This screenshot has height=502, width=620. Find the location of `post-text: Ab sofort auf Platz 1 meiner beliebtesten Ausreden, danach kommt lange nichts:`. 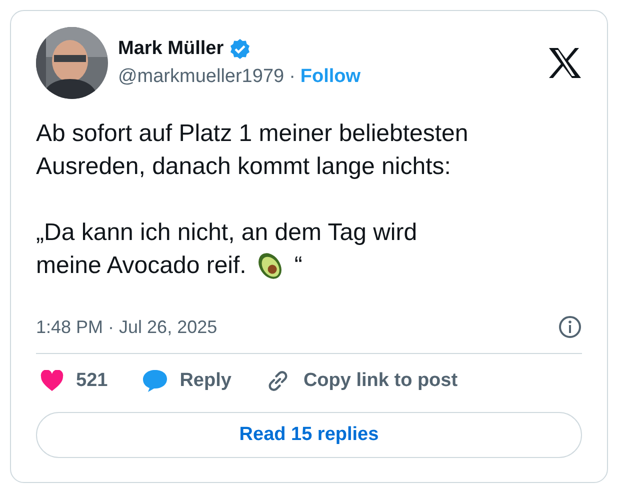

post-text: Ab sofort auf Platz 1 meiner beliebtesten Ausreden, danach kommt lange nichts: is located at coordinates (253, 150).